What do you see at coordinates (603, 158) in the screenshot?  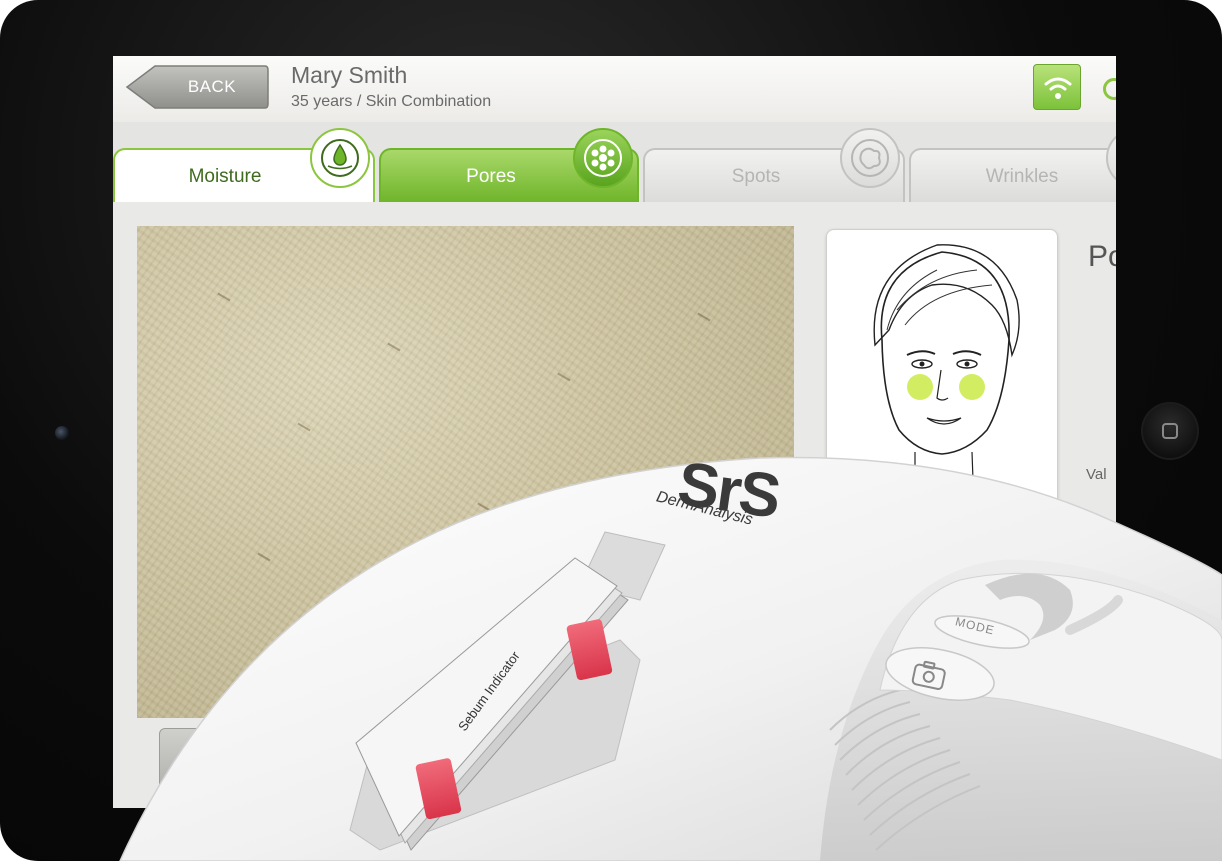 I see `pores-icon` at bounding box center [603, 158].